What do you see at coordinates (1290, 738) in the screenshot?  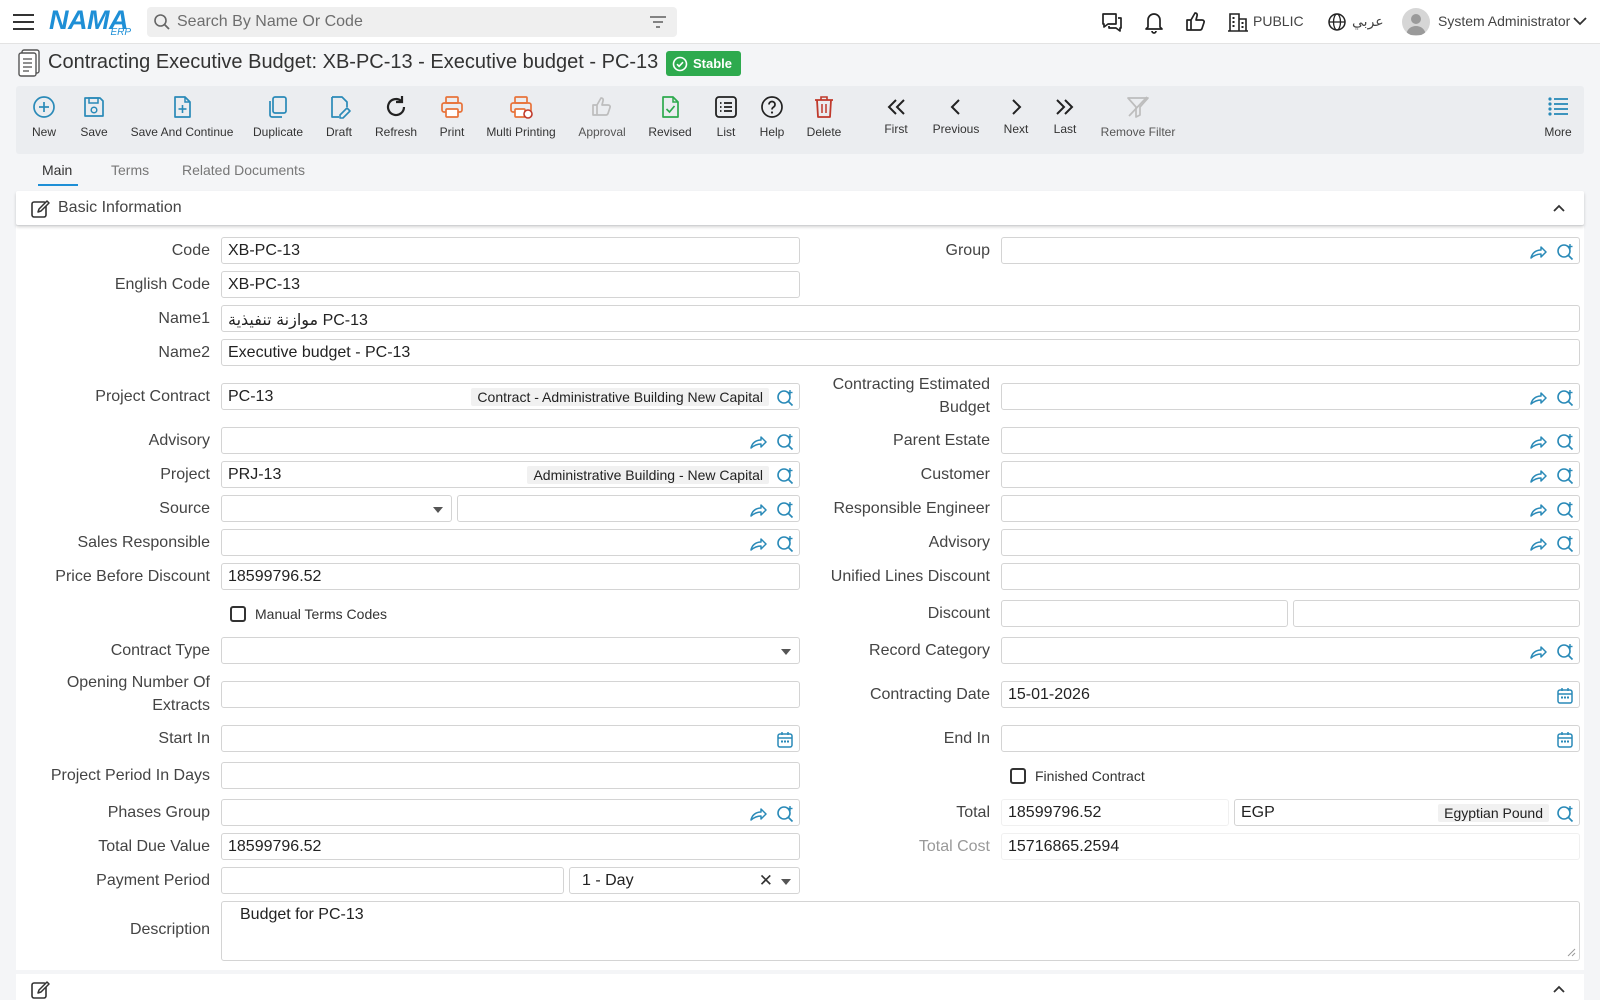 I see `end-in-field` at bounding box center [1290, 738].